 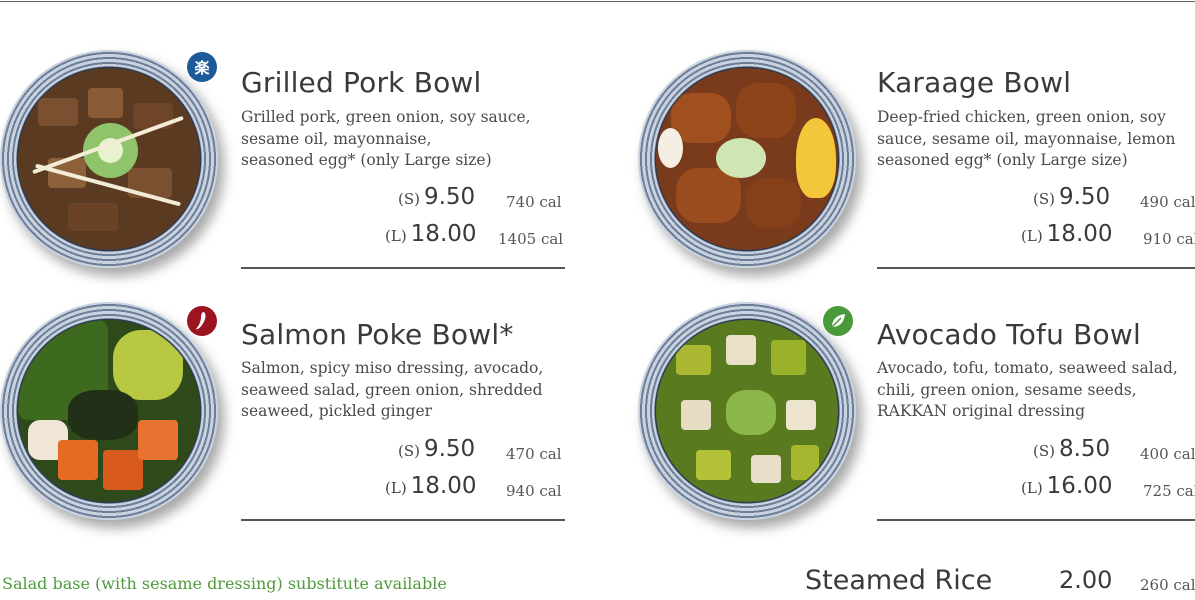 I want to click on large-calories: 940 cal, so click(x=534, y=491).